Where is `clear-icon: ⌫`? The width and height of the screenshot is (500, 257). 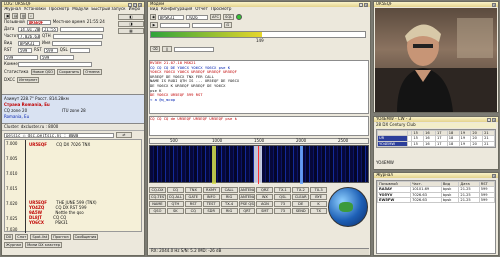 clear-icon: ⌫ is located at coordinates (155, 49).